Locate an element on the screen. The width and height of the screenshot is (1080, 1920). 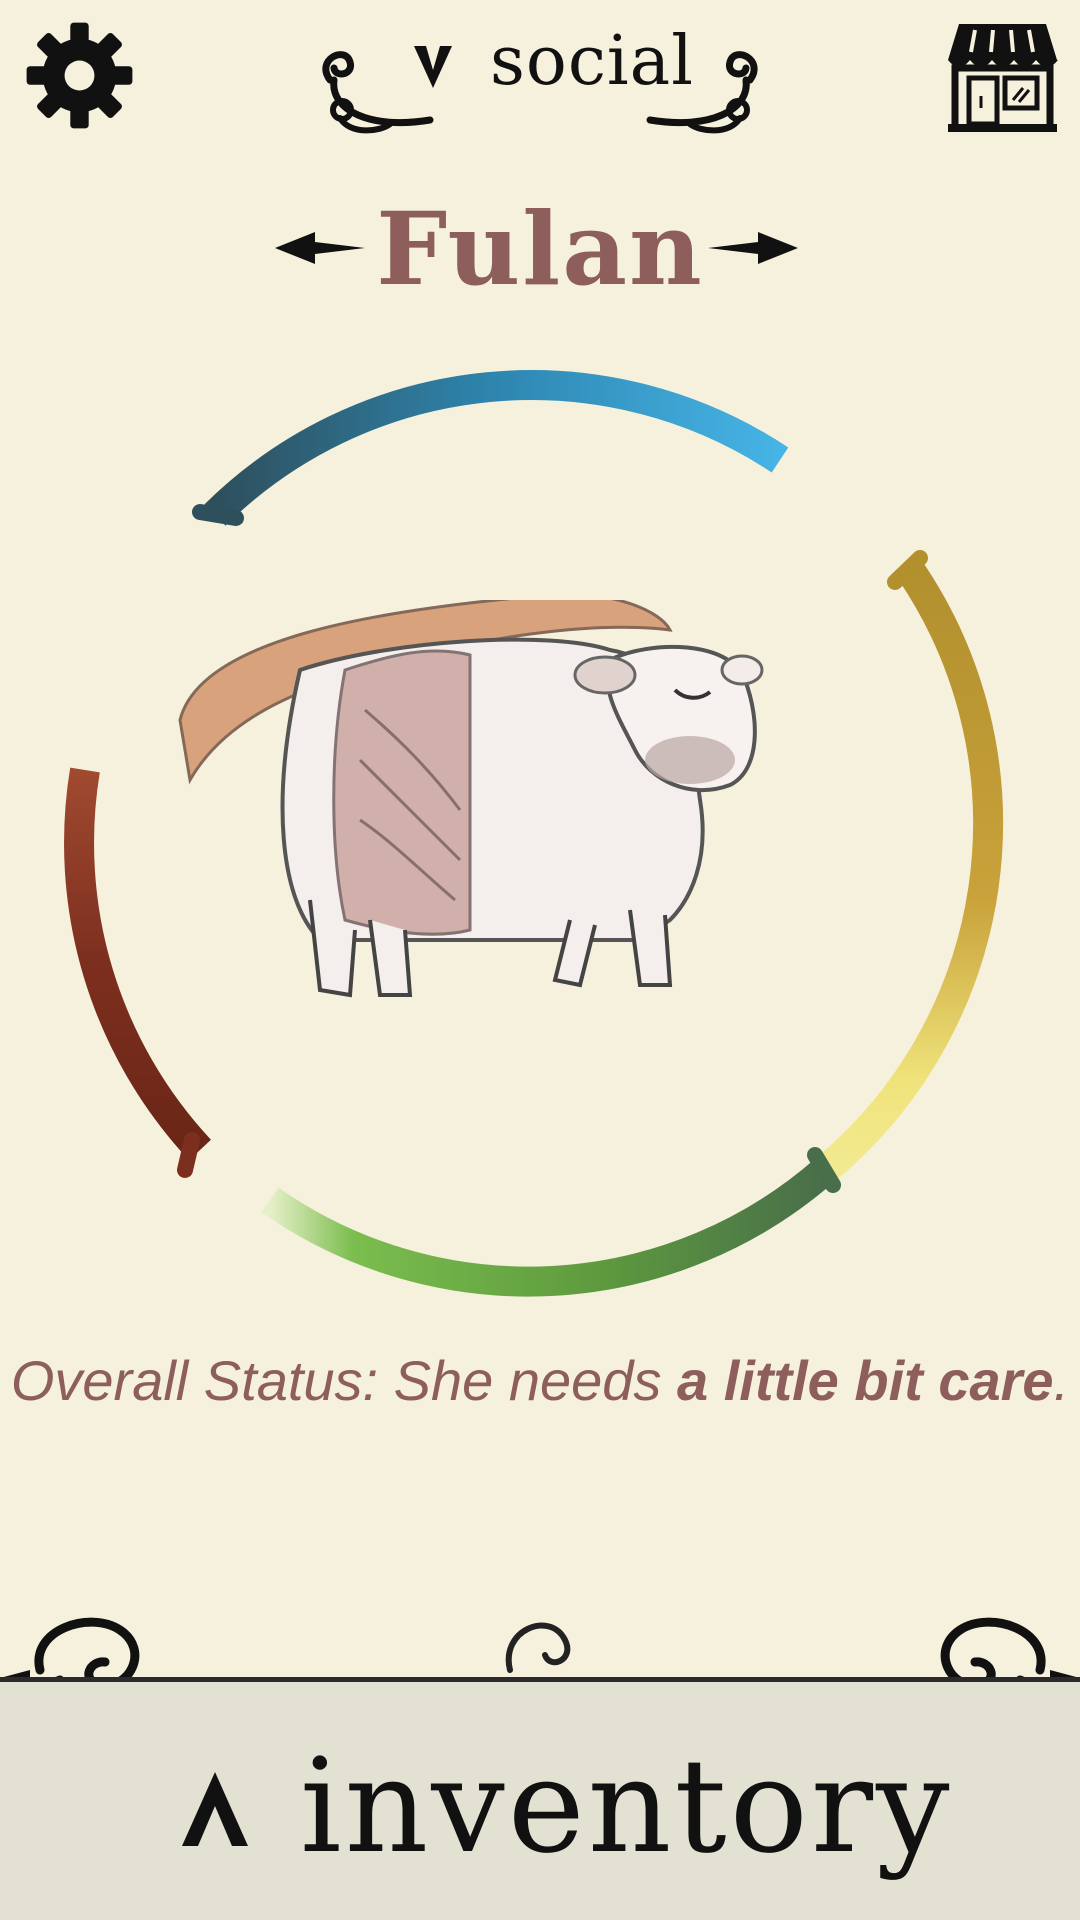
status-emphasis: a little bit care is located at coordinates (865, 1380).